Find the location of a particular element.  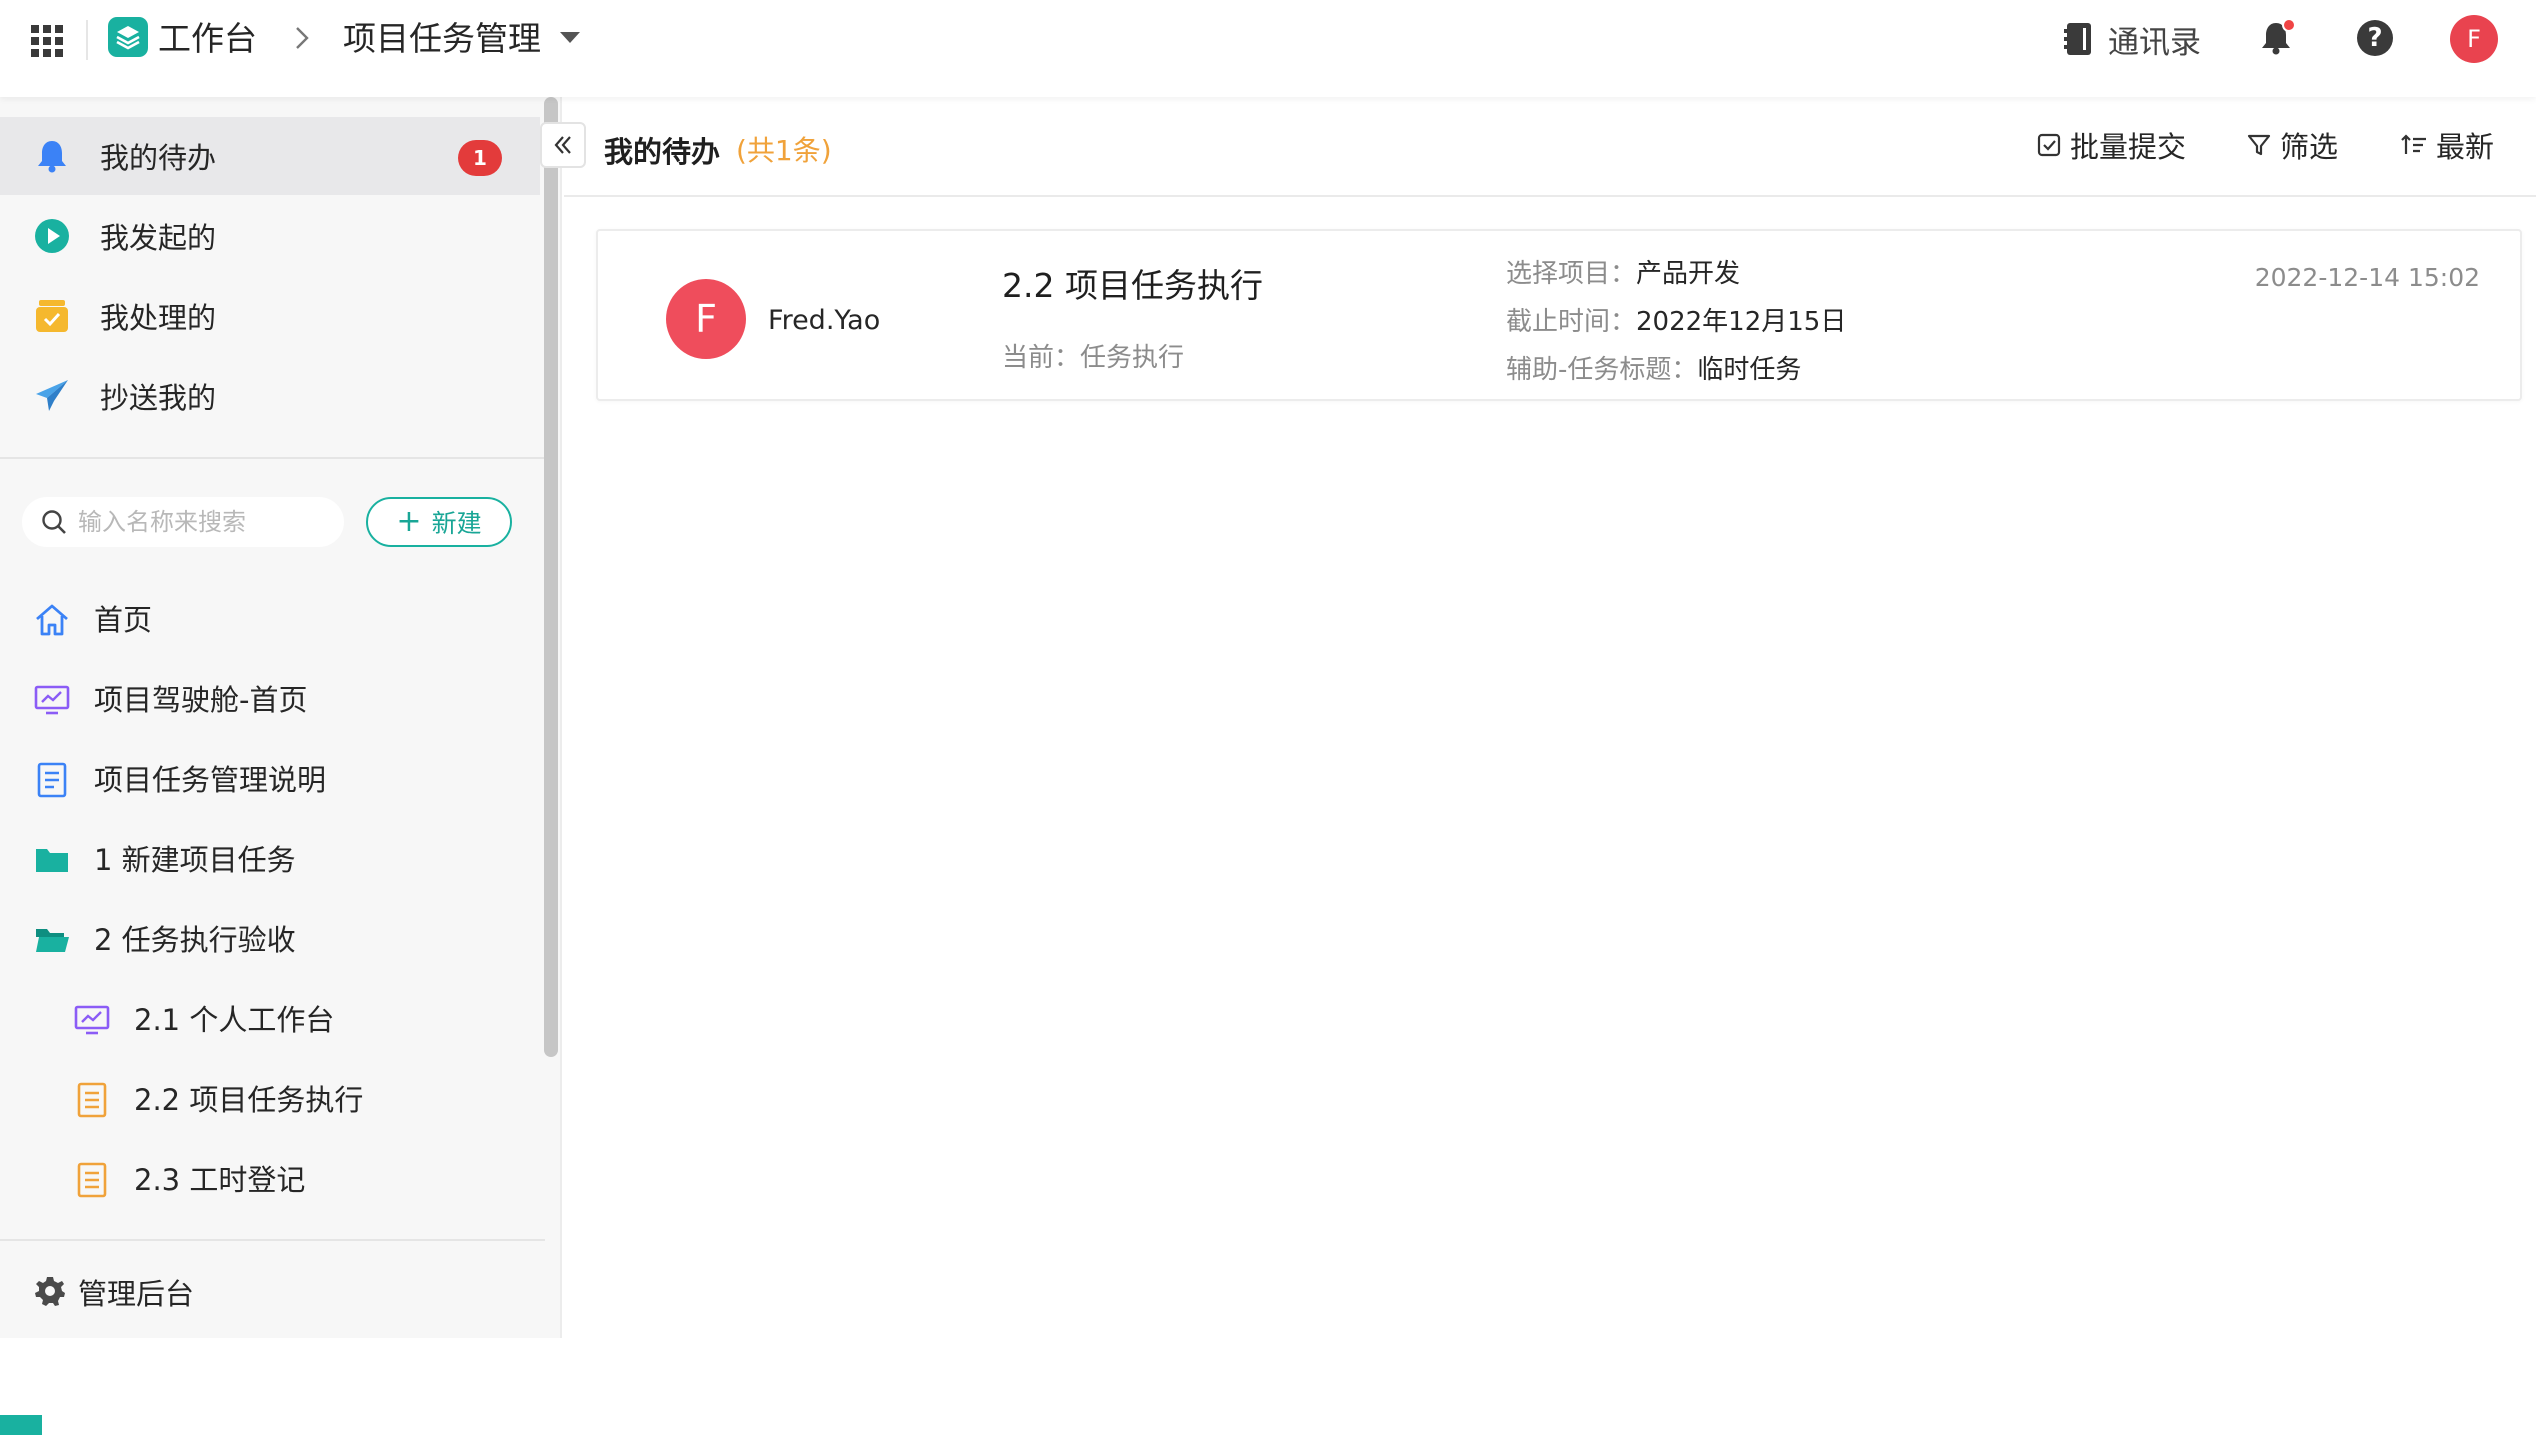

nav-folder-new-task: 1 新建项目任务 is located at coordinates (270, 860).